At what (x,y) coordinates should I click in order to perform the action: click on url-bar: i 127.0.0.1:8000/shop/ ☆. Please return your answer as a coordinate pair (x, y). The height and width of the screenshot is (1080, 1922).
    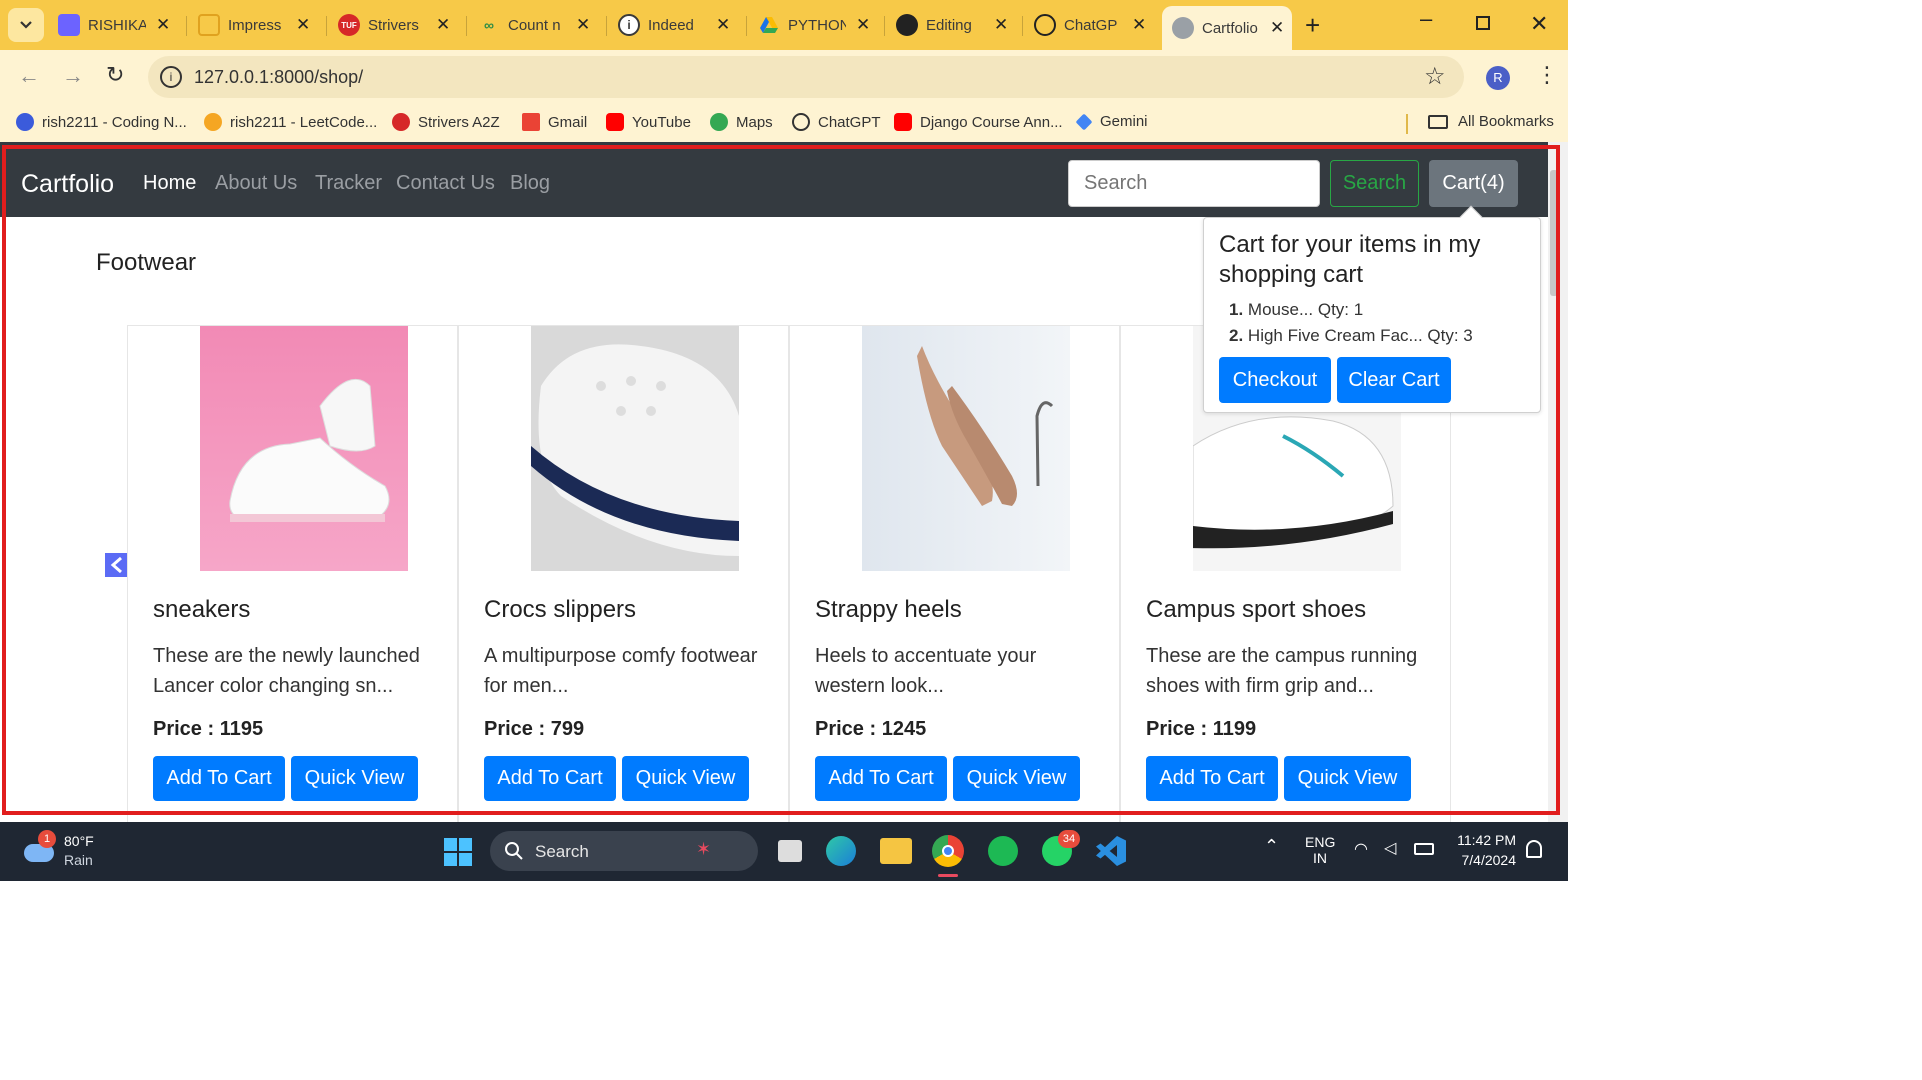
    Looking at the image, I should click on (806, 77).